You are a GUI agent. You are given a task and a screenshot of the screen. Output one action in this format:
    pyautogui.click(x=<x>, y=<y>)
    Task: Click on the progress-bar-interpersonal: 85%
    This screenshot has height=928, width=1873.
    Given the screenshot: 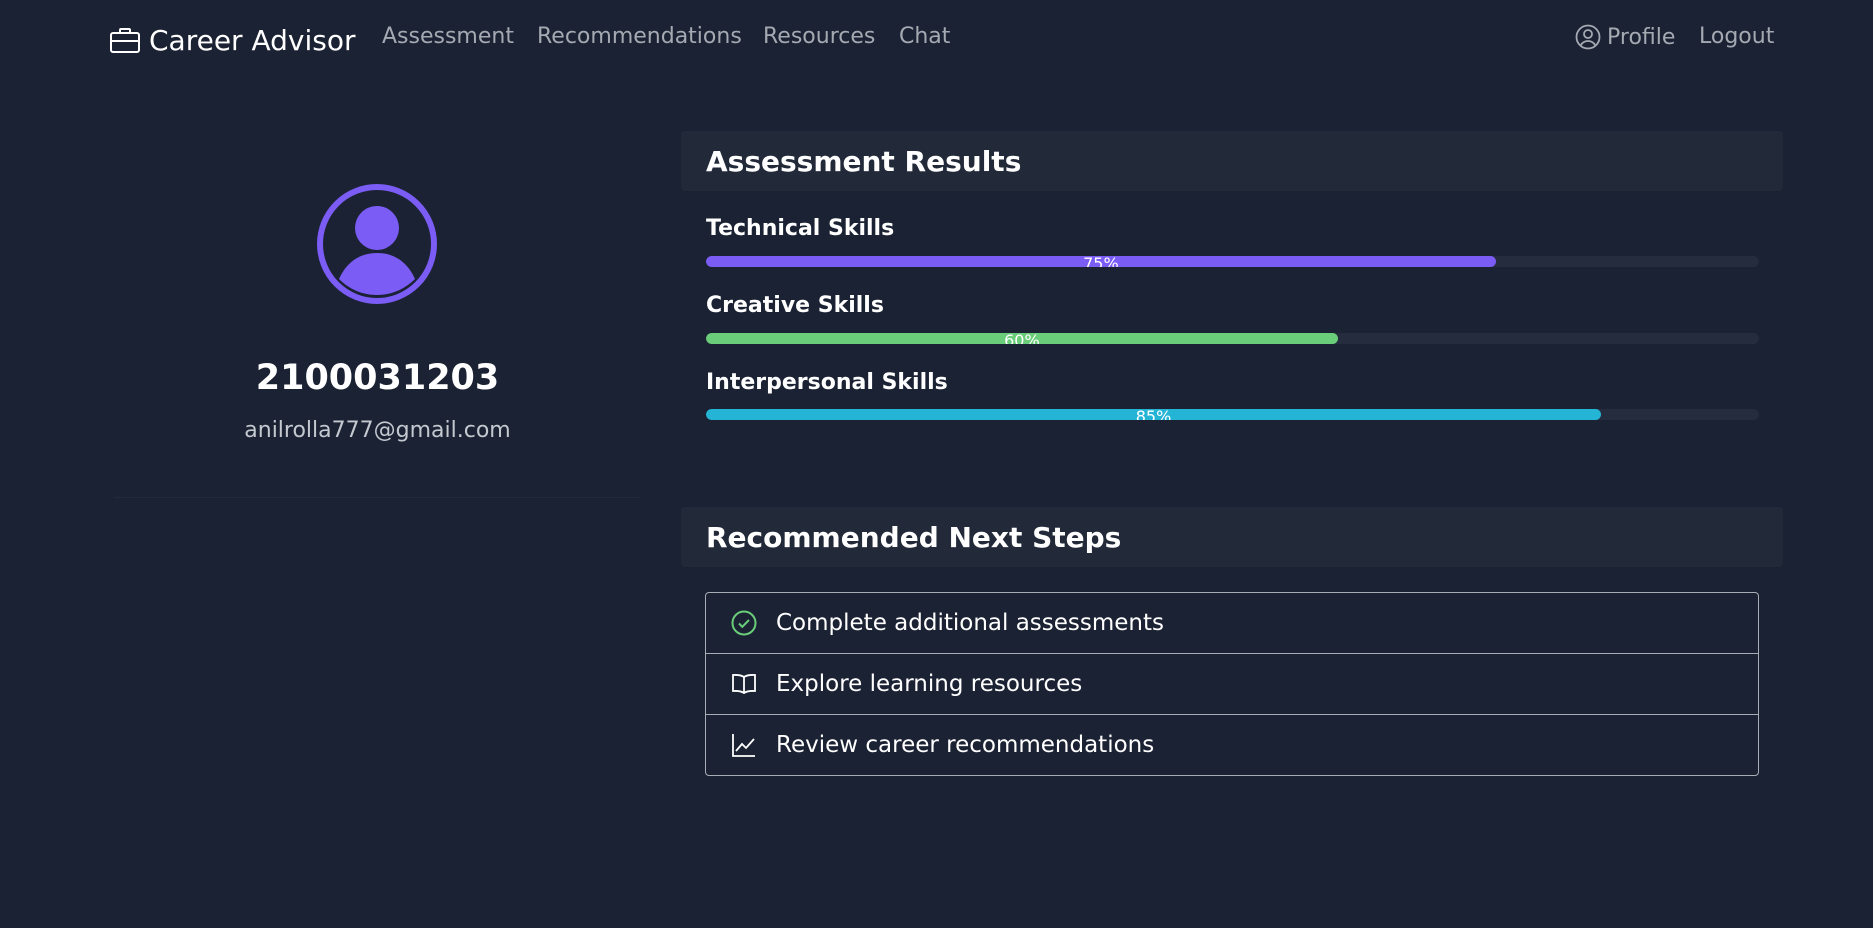 What is the action you would take?
    pyautogui.click(x=1232, y=414)
    